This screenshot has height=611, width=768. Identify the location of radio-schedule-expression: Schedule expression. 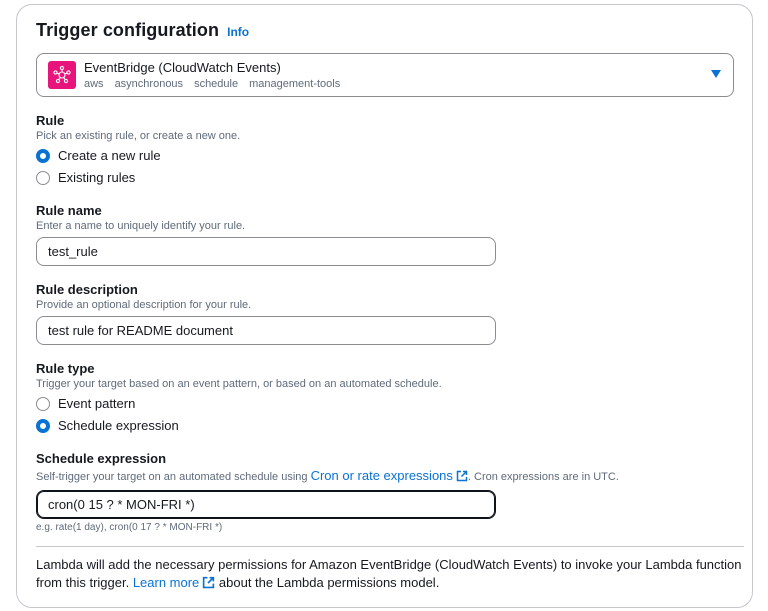
(107, 425).